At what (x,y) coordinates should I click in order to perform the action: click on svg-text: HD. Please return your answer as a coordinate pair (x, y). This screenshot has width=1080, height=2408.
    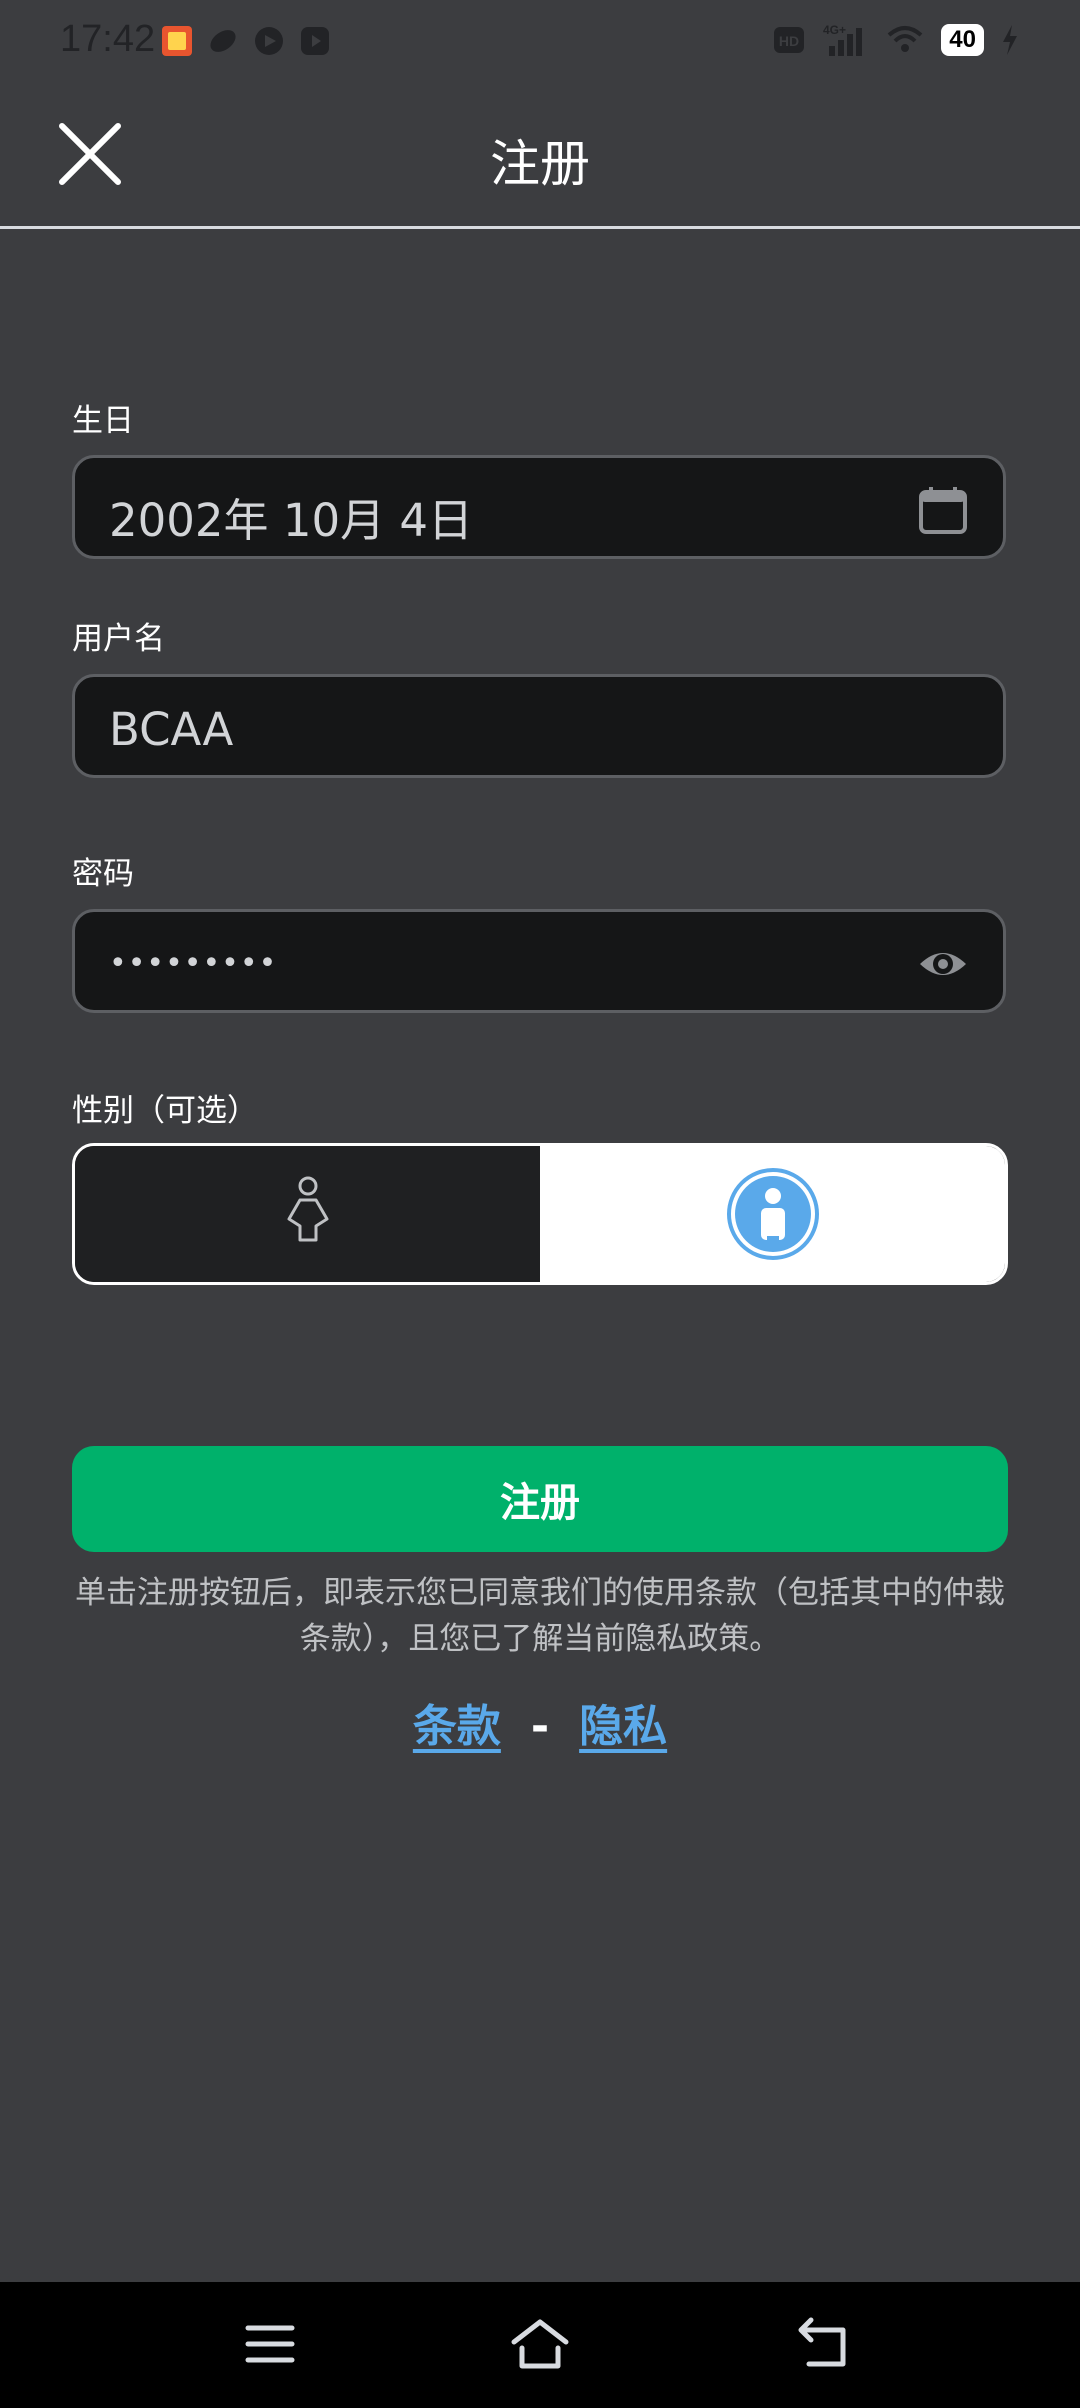
    Looking at the image, I should click on (789, 41).